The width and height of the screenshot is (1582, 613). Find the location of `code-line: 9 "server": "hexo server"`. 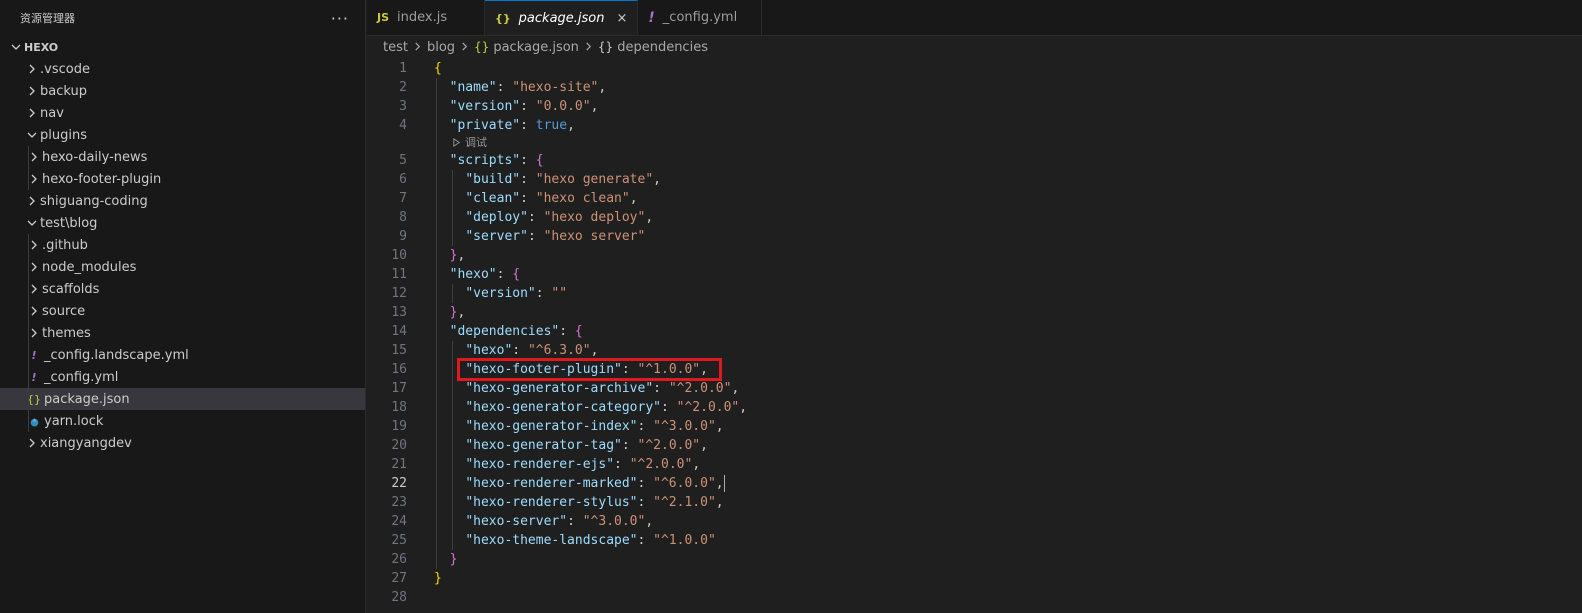

code-line: 9 "server": "hexo server" is located at coordinates (974, 236).